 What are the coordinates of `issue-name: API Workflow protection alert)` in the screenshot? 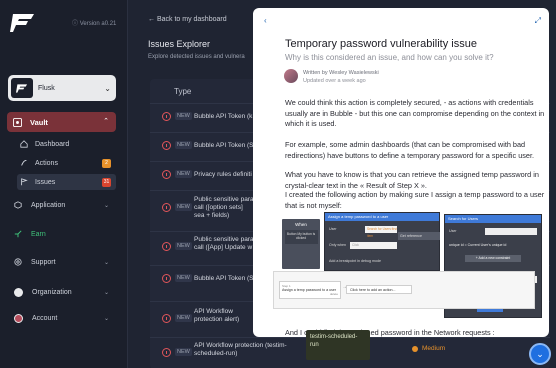 It's located at (217, 315).